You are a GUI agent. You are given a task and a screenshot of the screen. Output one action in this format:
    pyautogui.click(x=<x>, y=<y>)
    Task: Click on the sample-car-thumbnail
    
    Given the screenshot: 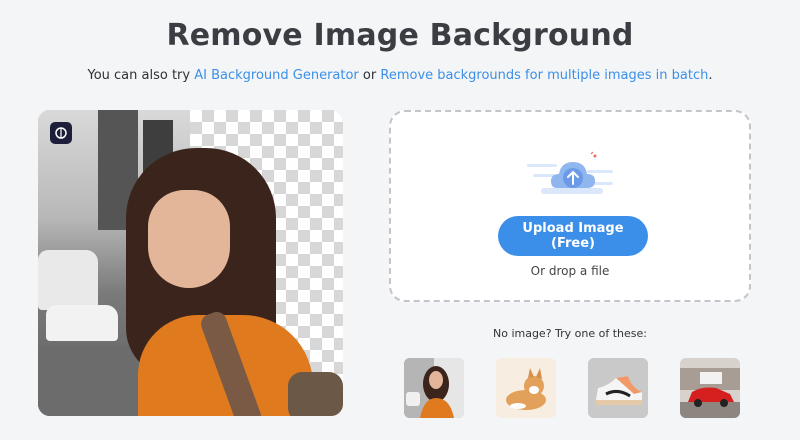 What is the action you would take?
    pyautogui.click(x=710, y=388)
    